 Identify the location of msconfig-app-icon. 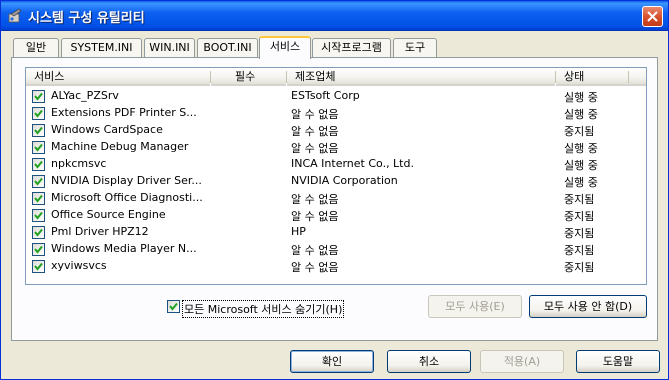
(15, 16).